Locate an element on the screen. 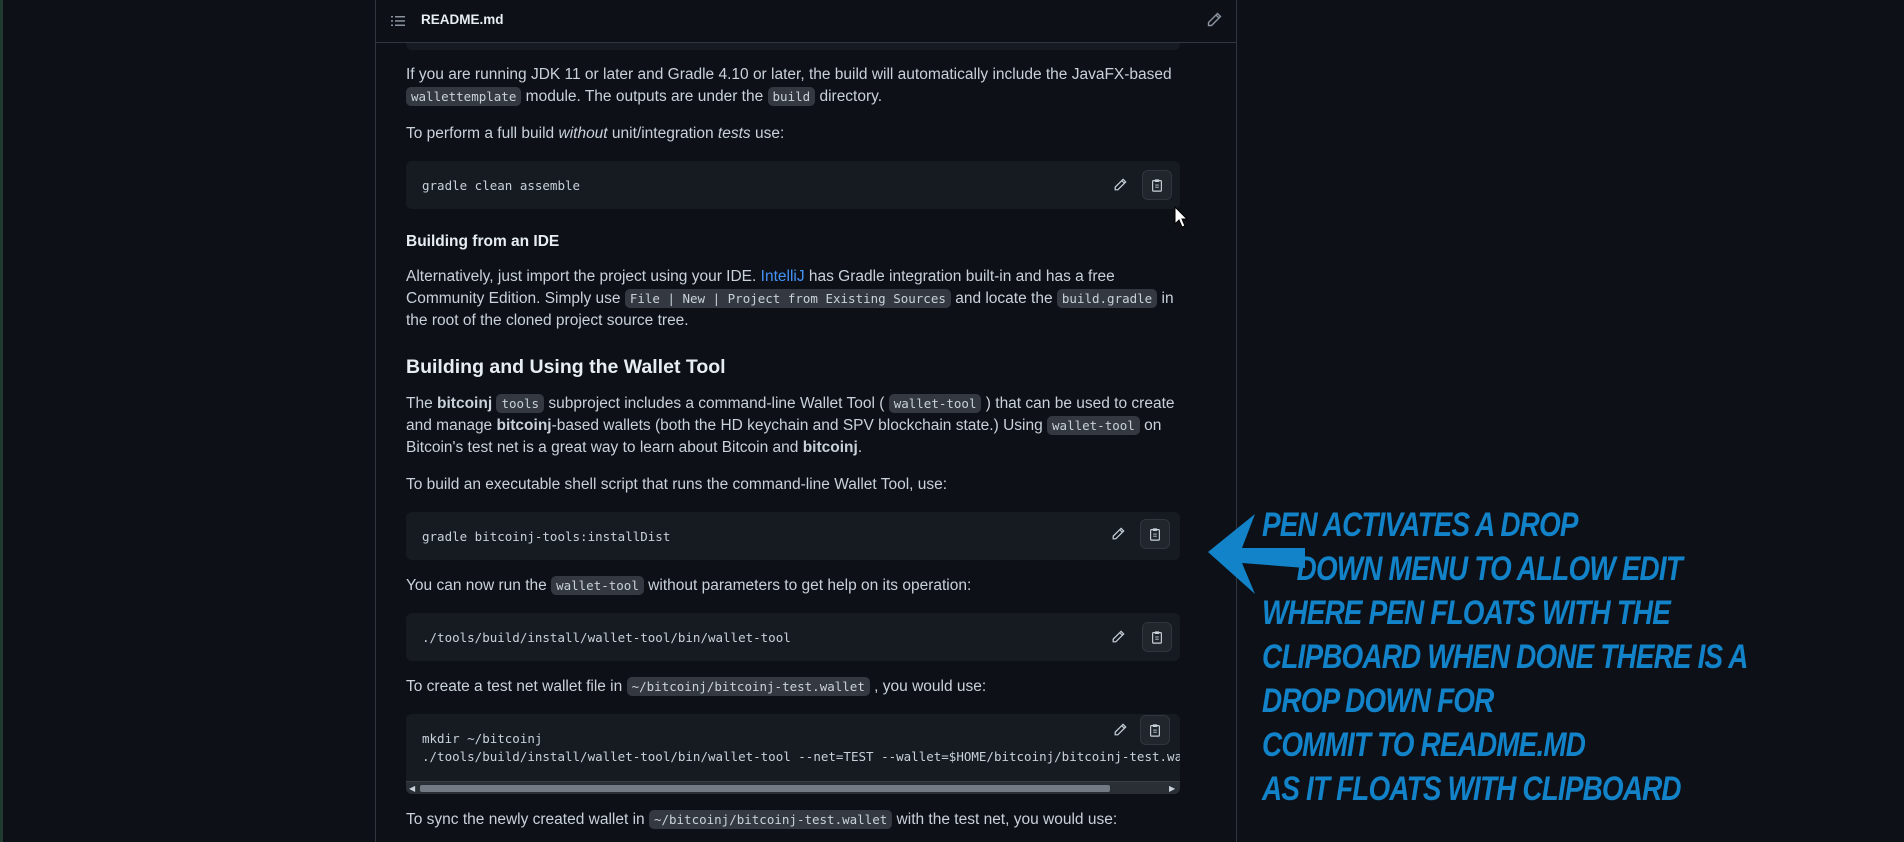 This screenshot has width=1904, height=842. text: To perform a full build is located at coordinates (482, 133).